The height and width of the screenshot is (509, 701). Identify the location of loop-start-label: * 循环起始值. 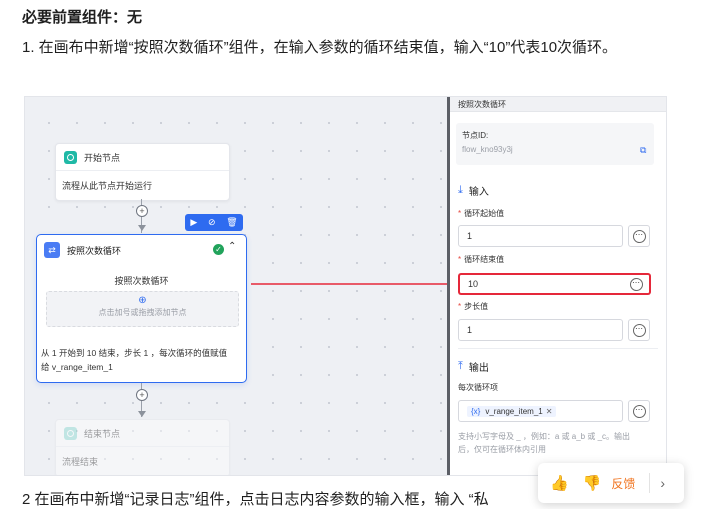
(481, 213).